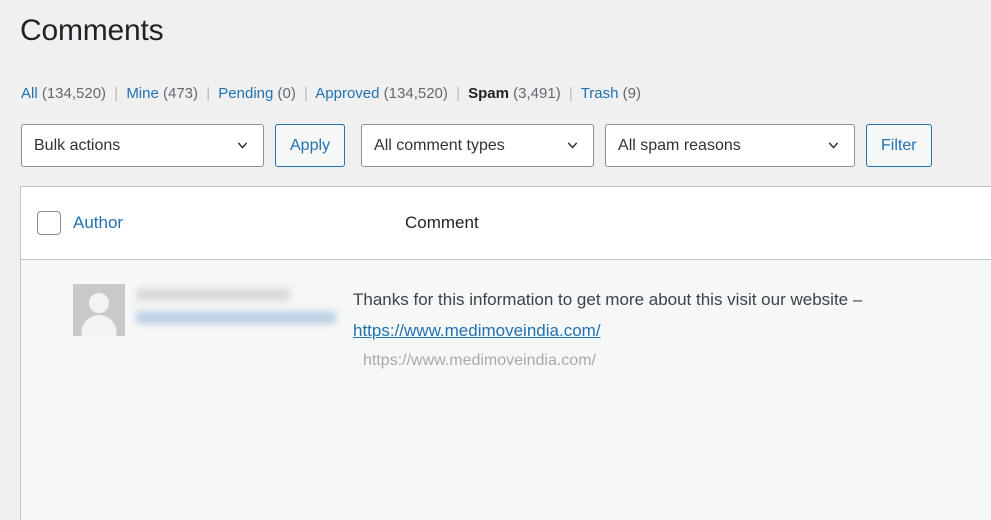 This screenshot has height=520, width=991. I want to click on mystery-person-avatar, so click(99, 310).